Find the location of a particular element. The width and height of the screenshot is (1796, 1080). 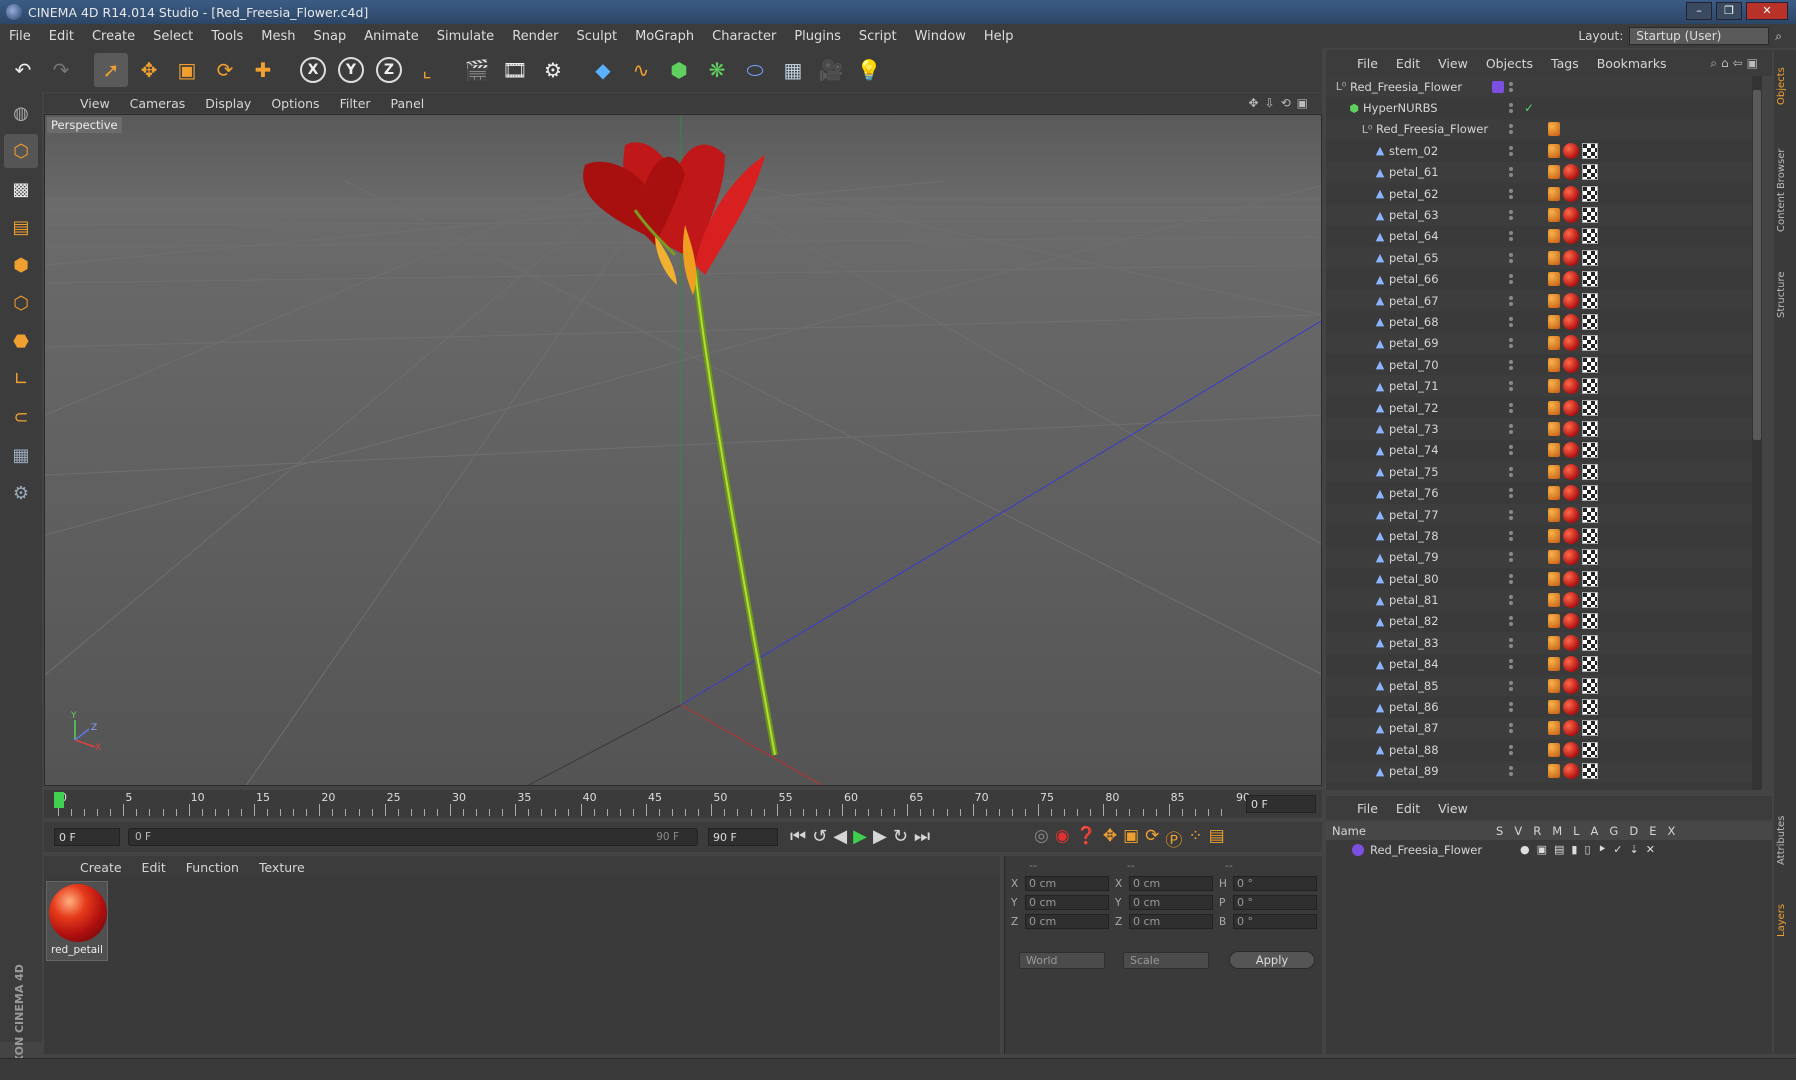

deformer-icon: ⬭ is located at coordinates (755, 70).